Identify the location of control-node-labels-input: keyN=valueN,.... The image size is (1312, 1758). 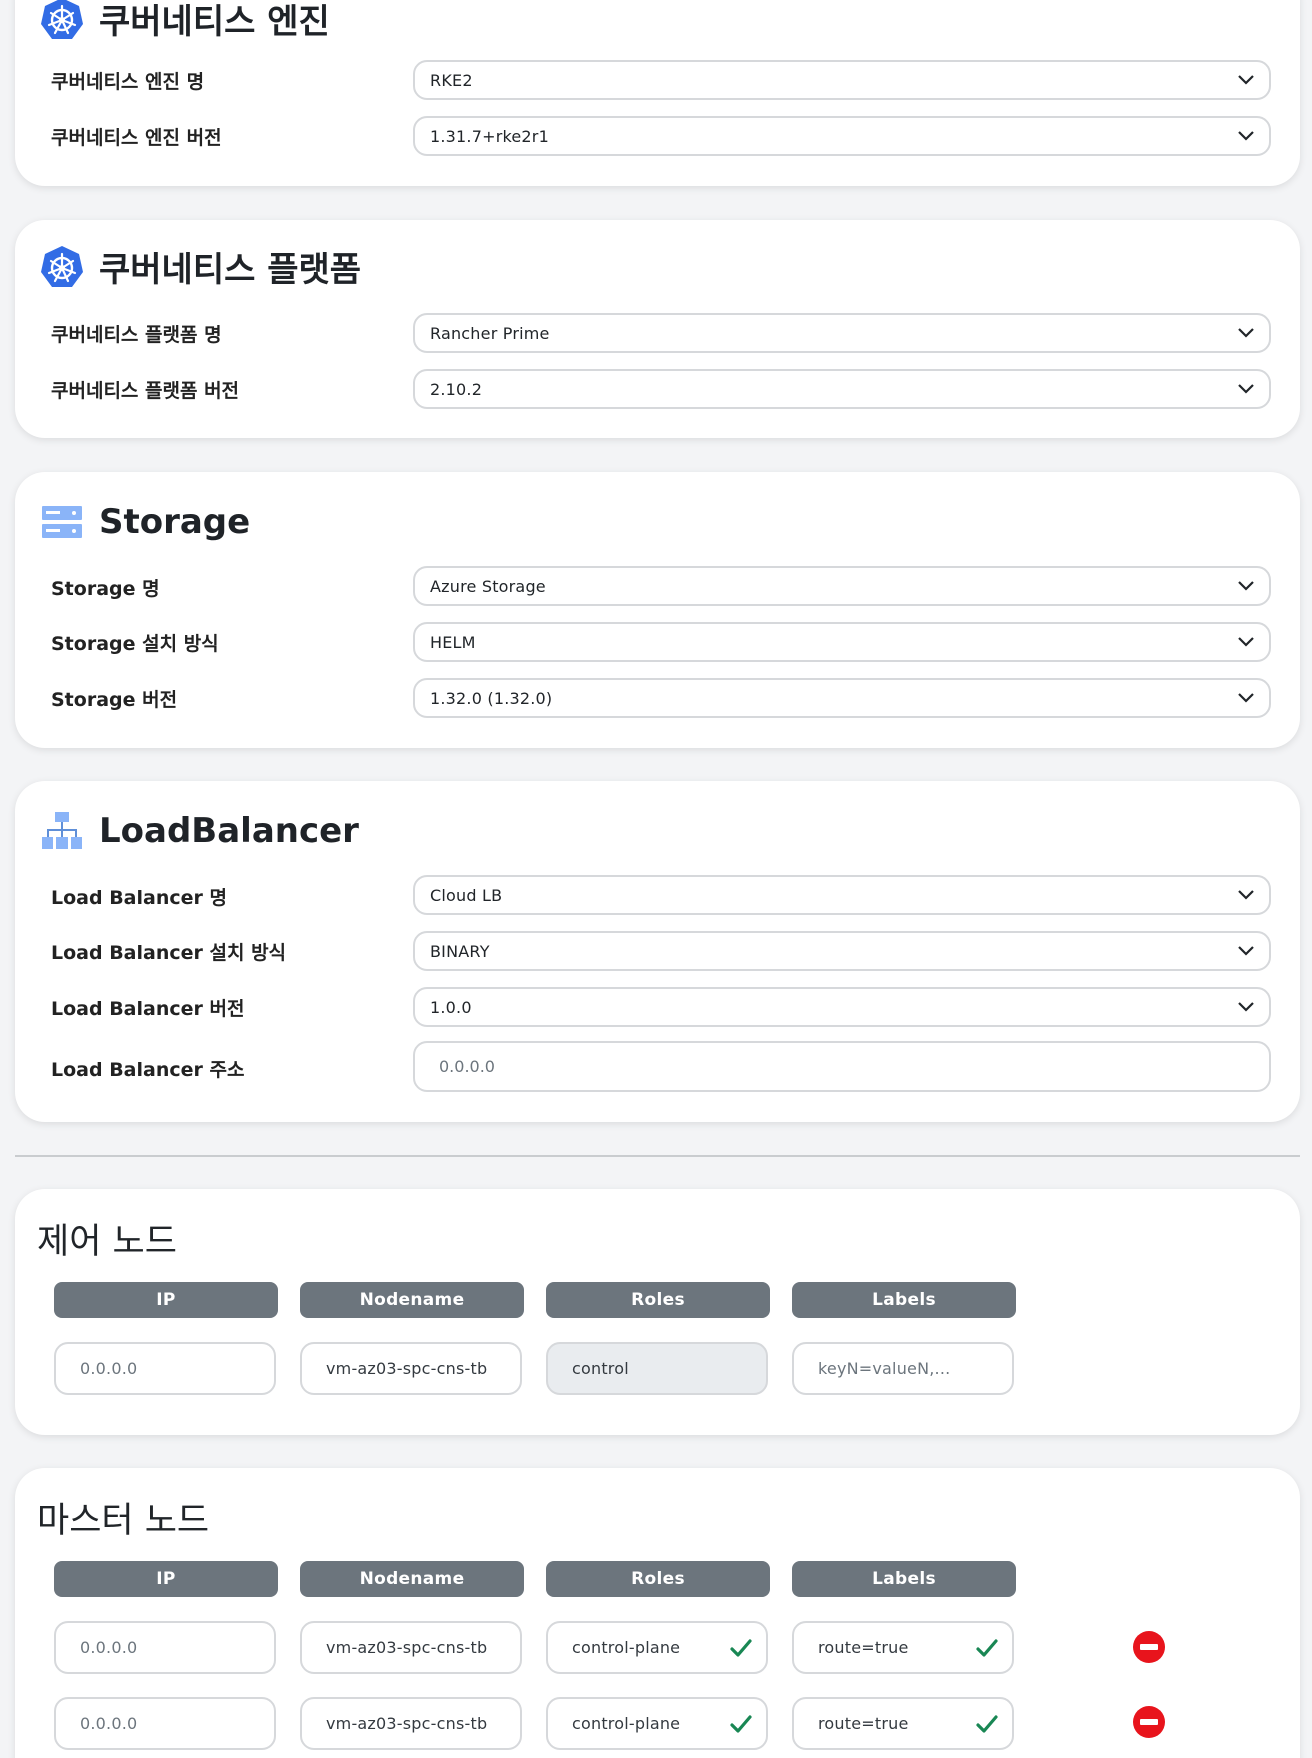
(903, 1368).